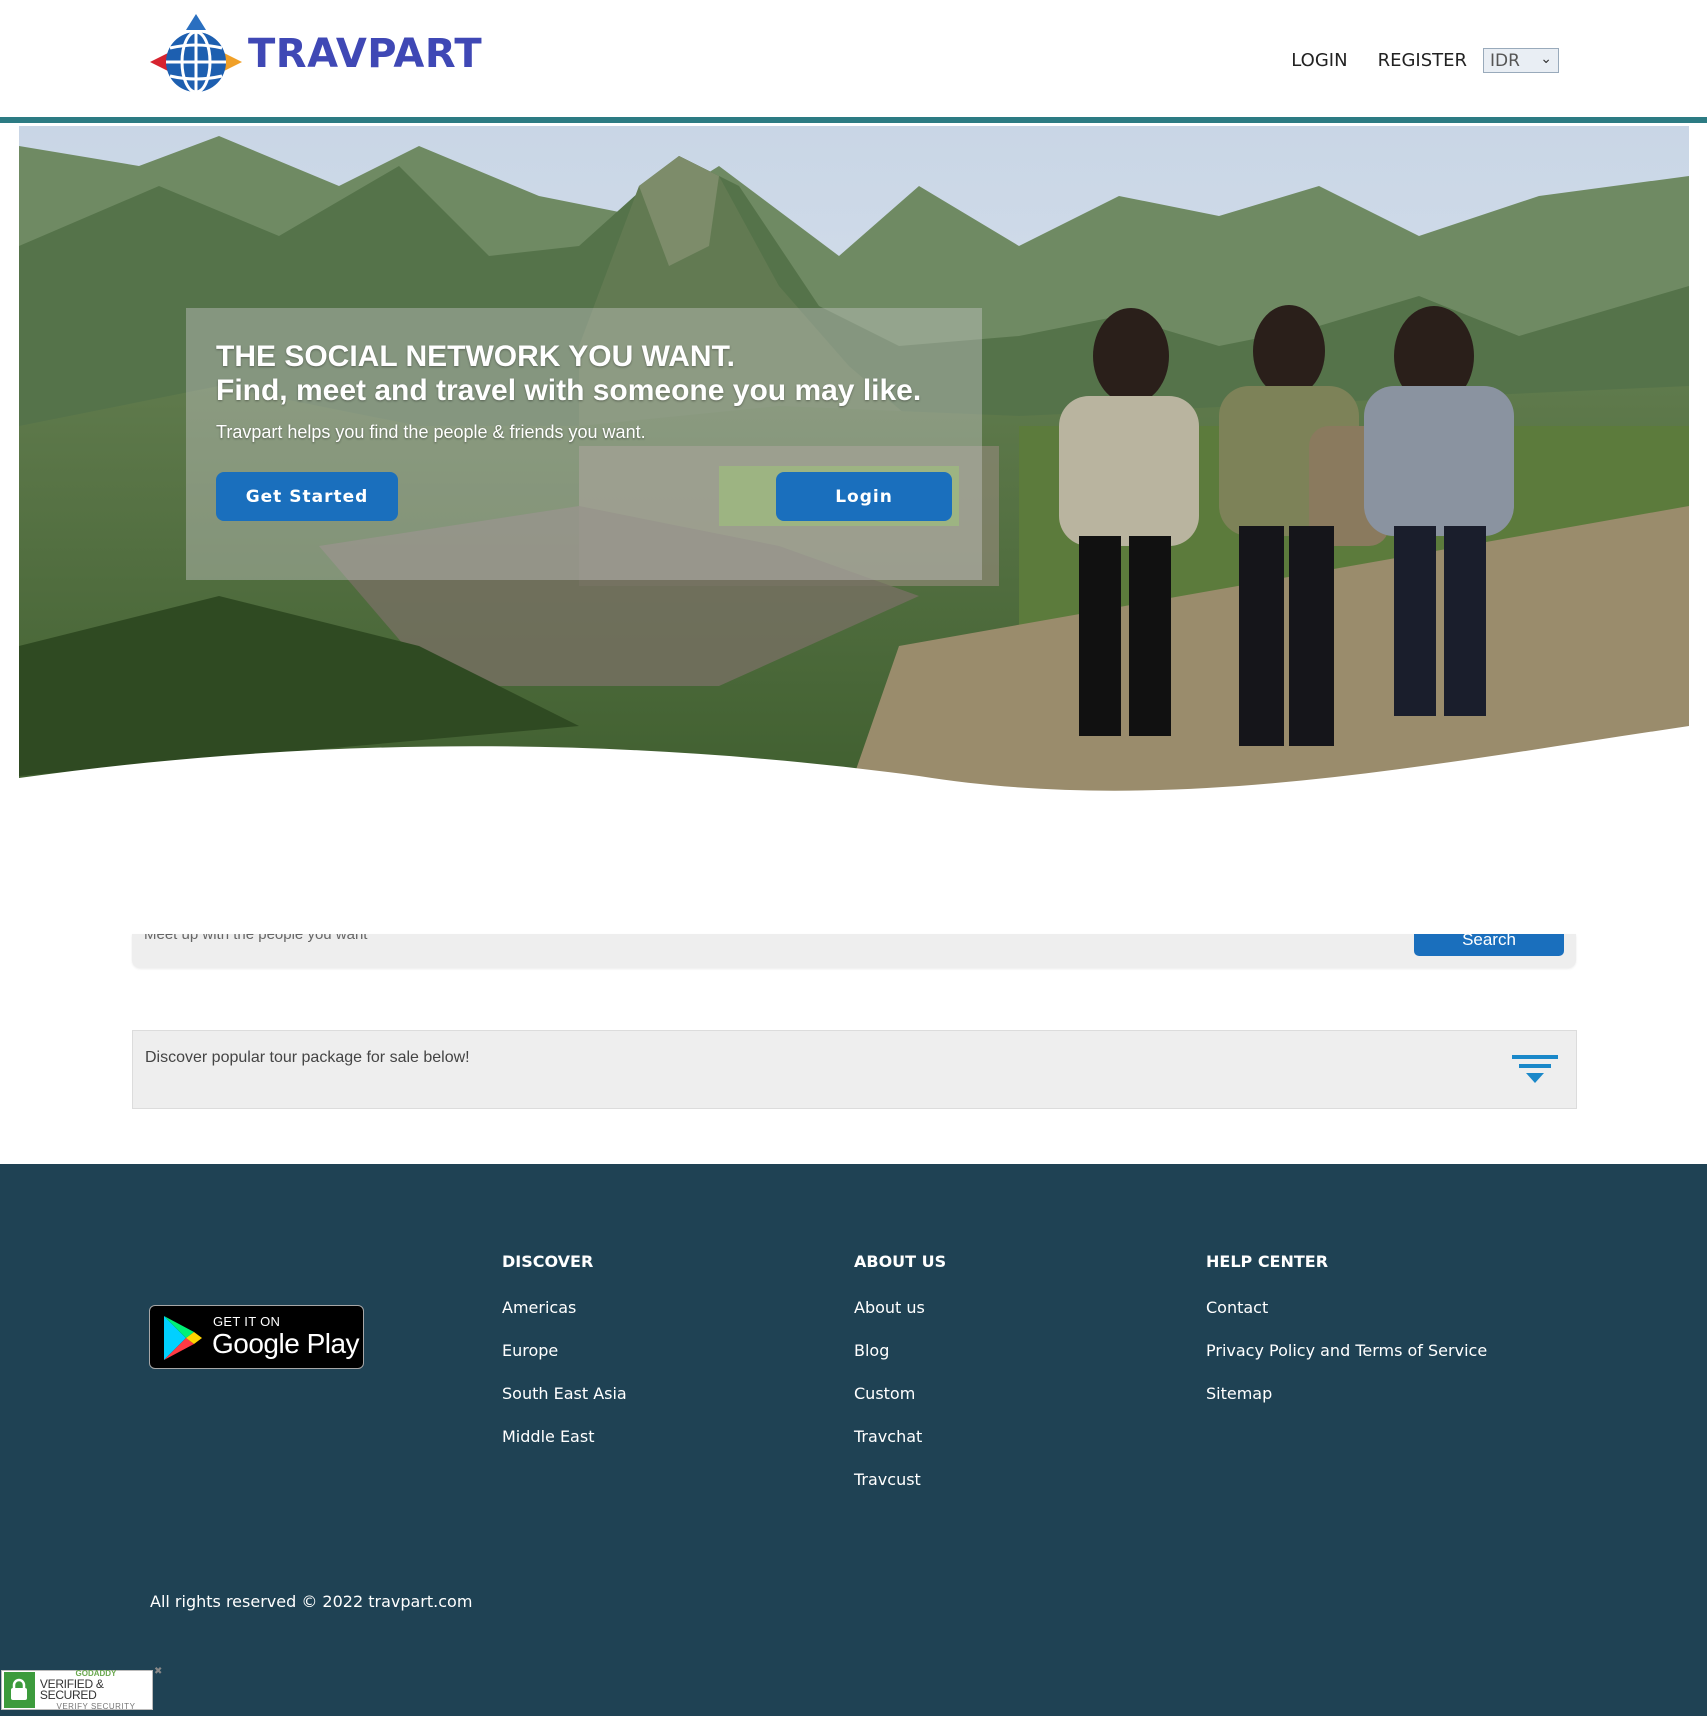 The height and width of the screenshot is (1716, 1707). Describe the element at coordinates (307, 496) in the screenshot. I see `get-started-button: Get Started` at that location.